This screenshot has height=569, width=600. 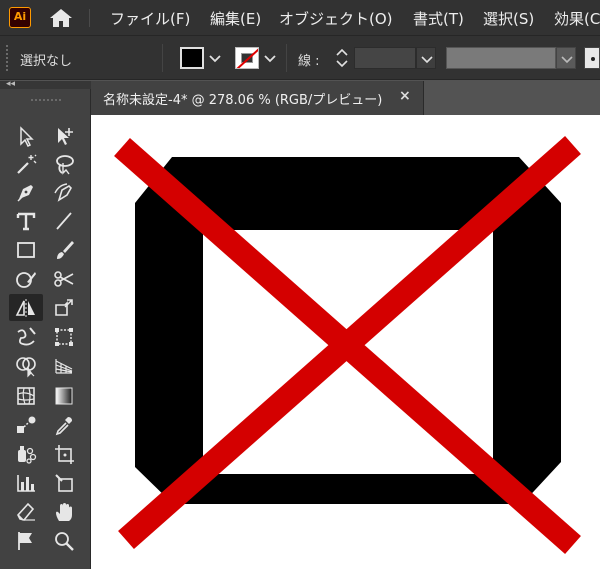 I want to click on pen-tool-icon, so click(x=26, y=191).